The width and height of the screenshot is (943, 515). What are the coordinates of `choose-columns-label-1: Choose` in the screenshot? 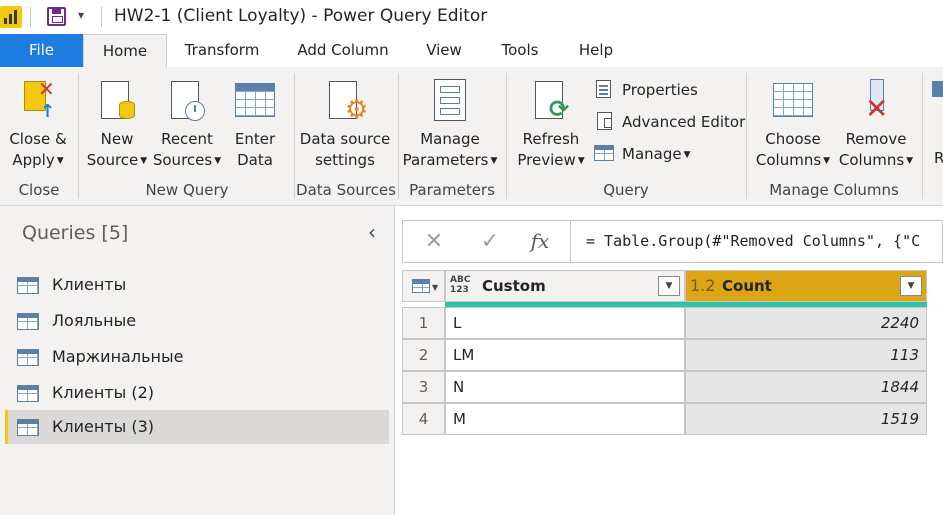 It's located at (793, 139).